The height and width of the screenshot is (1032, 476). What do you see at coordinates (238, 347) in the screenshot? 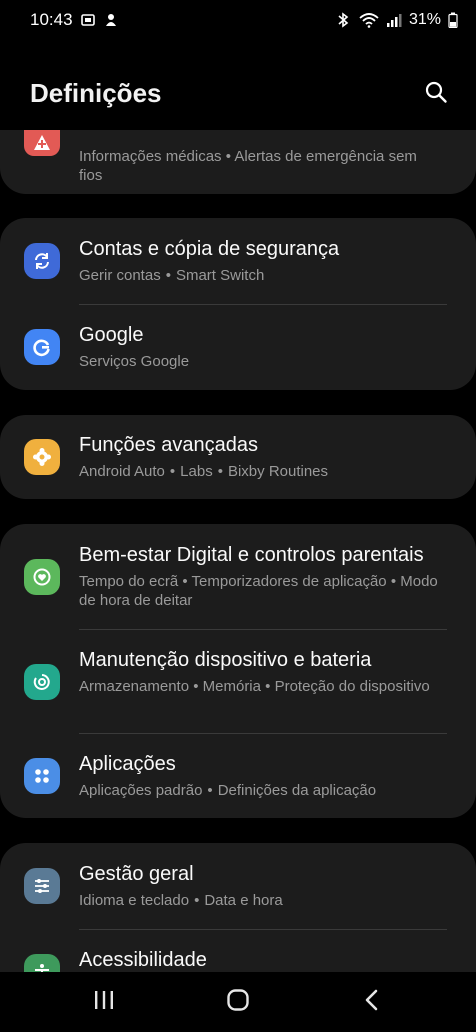
I see `setting-google: Google Serviços Google` at bounding box center [238, 347].